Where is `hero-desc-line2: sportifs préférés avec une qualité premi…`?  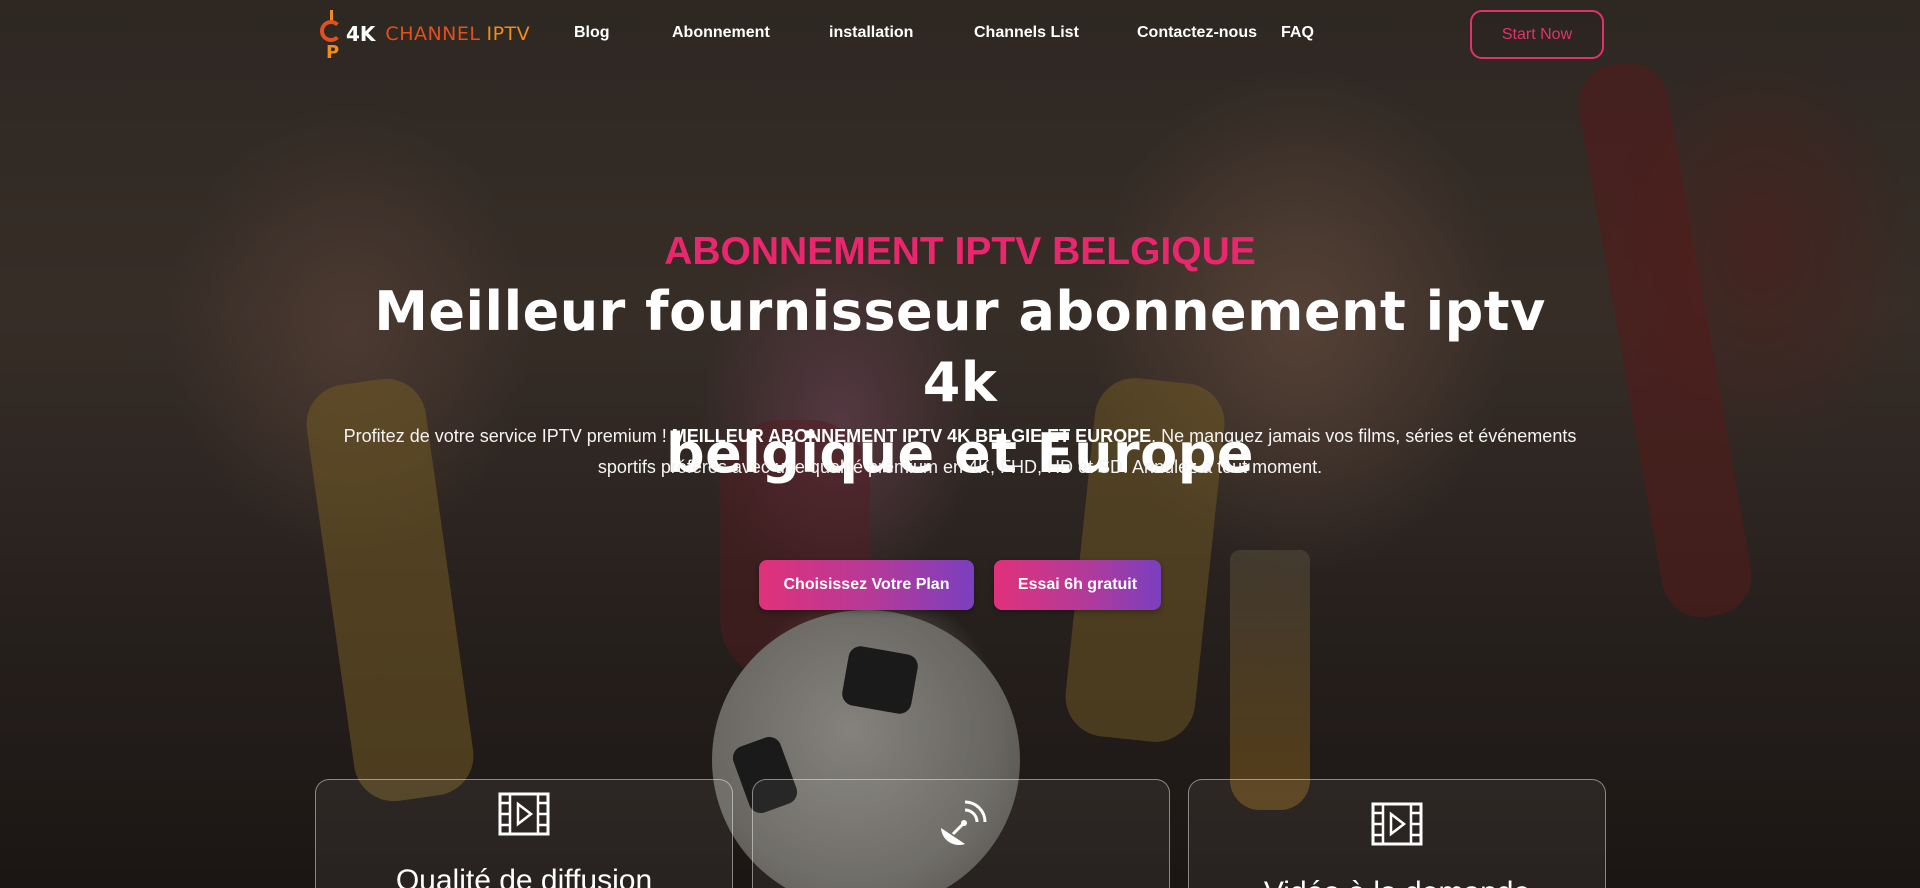 hero-desc-line2: sportifs préférés avec une qualité premi… is located at coordinates (960, 467).